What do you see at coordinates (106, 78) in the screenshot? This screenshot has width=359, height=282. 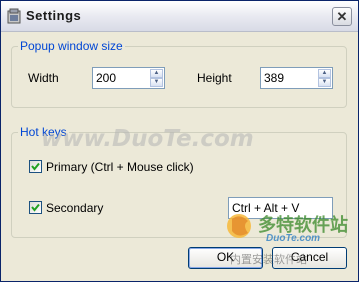 I see `width-value: 200` at bounding box center [106, 78].